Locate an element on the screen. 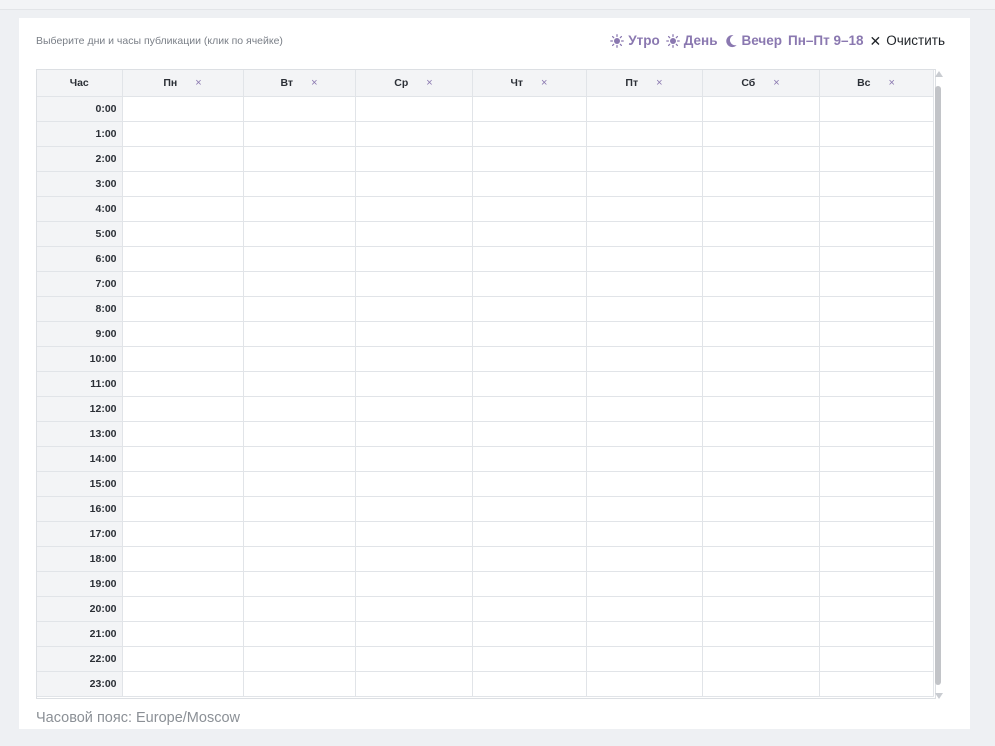 This screenshot has width=995, height=746. scroll-down-arrow-icon is located at coordinates (939, 696).